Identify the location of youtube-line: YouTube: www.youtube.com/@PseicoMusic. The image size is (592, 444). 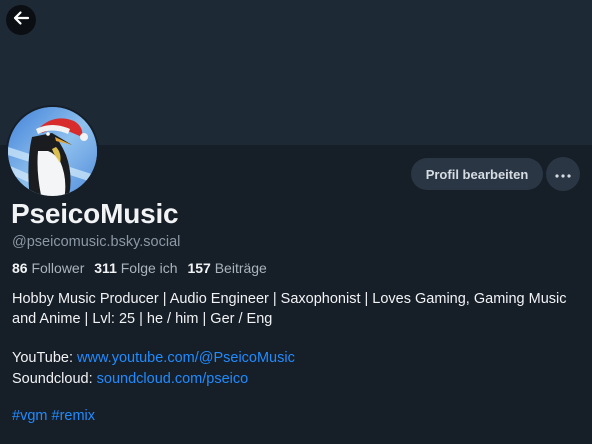
(153, 358).